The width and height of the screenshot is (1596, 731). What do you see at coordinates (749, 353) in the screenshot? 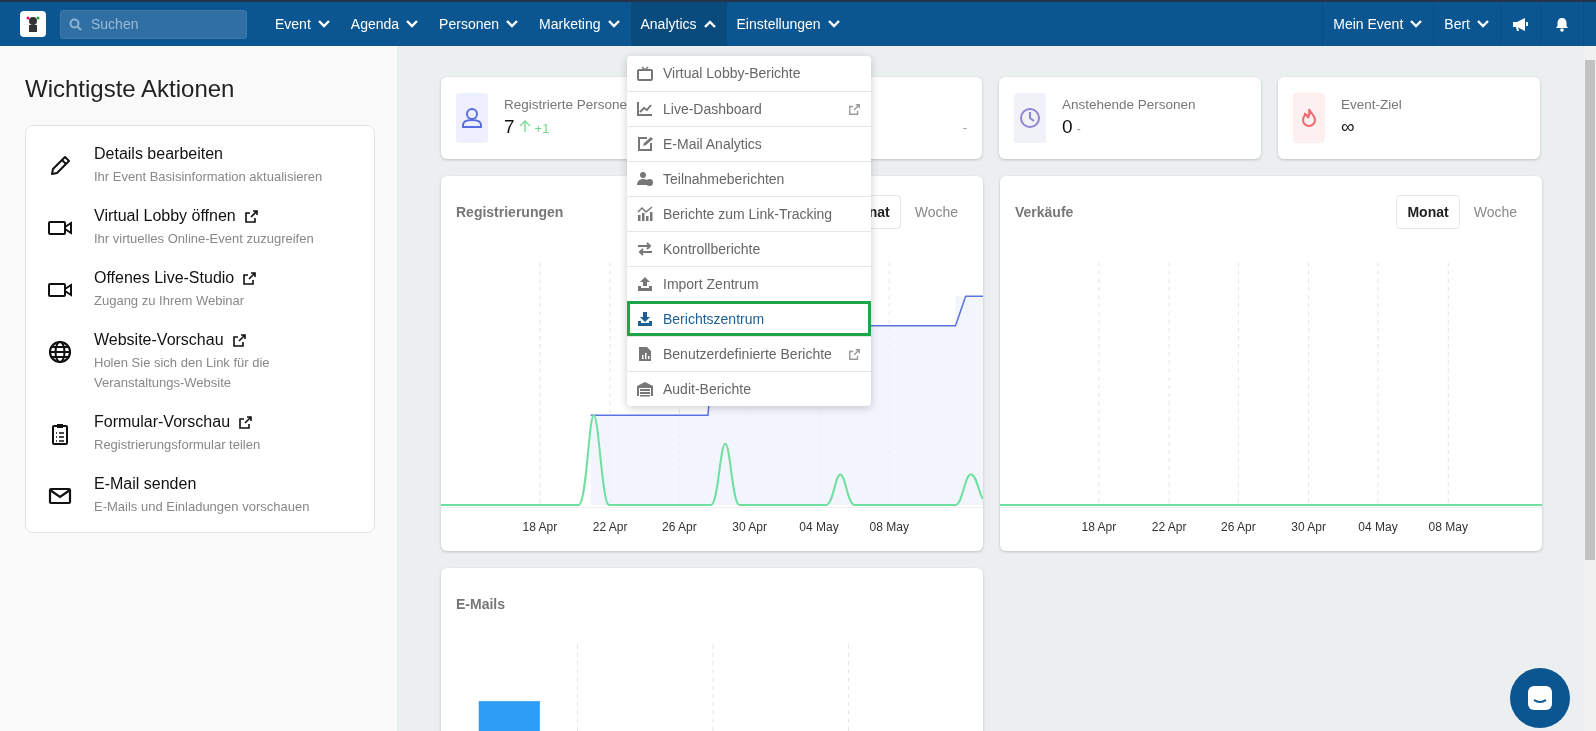
I see `dropdown-item: Benutzerdefinierte Berichte` at bounding box center [749, 353].